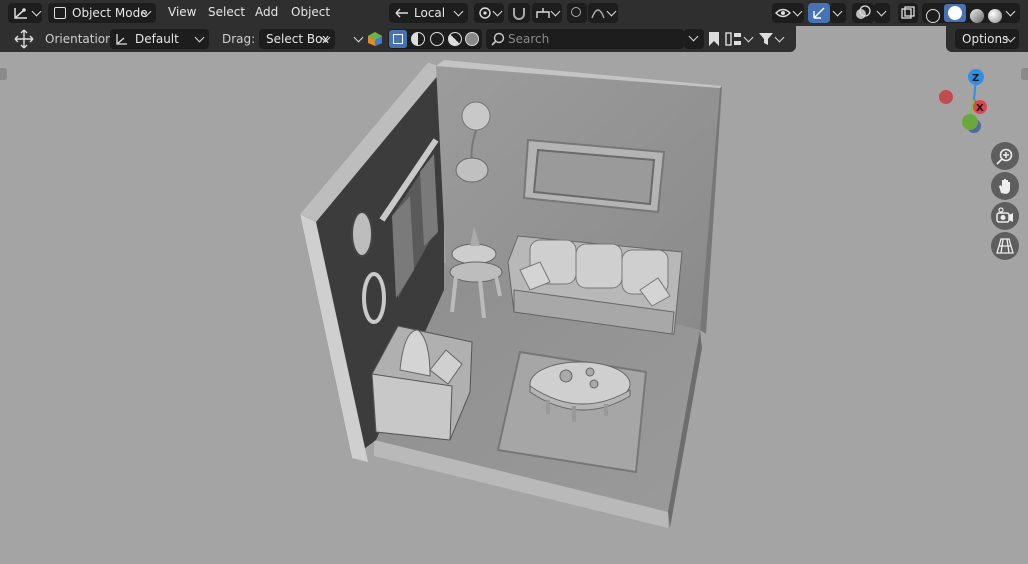  I want to click on magnet-icon, so click(519, 14).